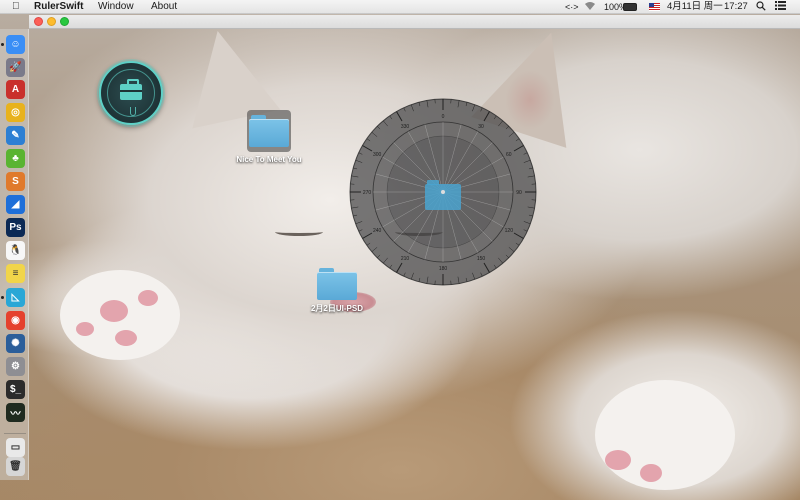 The image size is (800, 500). Describe the element at coordinates (414, 22) in the screenshot. I see `window-titlebar` at that location.